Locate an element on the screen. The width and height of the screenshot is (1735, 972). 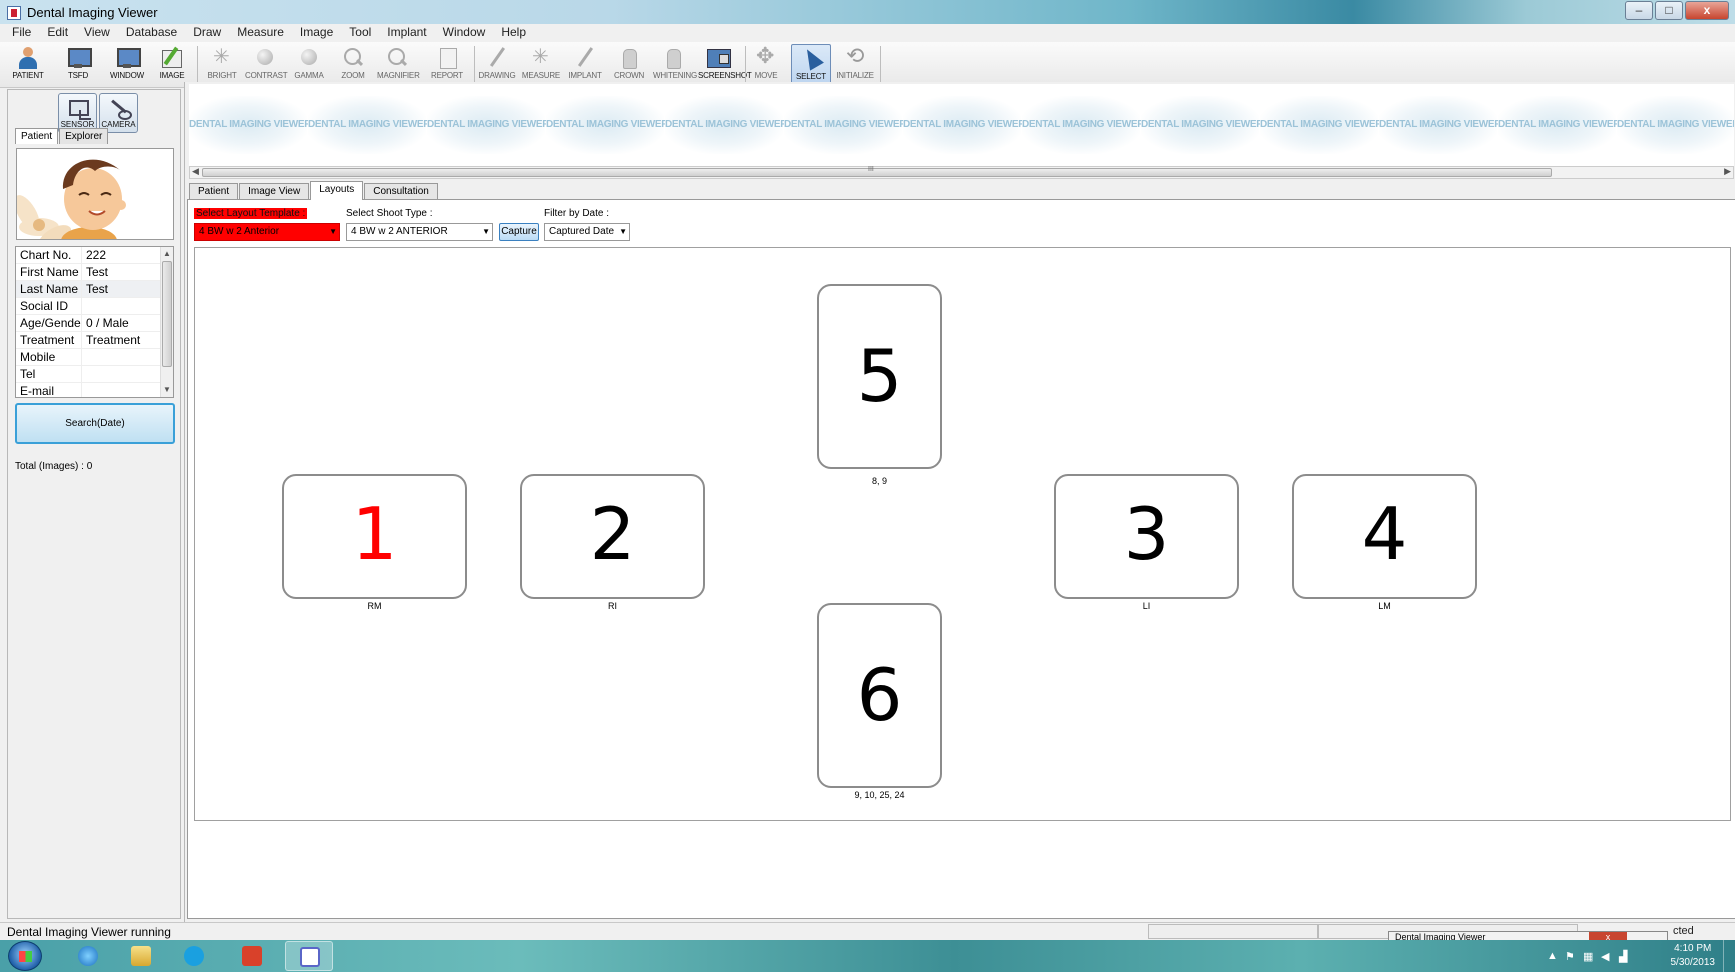
network-icon: ▦ is located at coordinates (1588, 956).